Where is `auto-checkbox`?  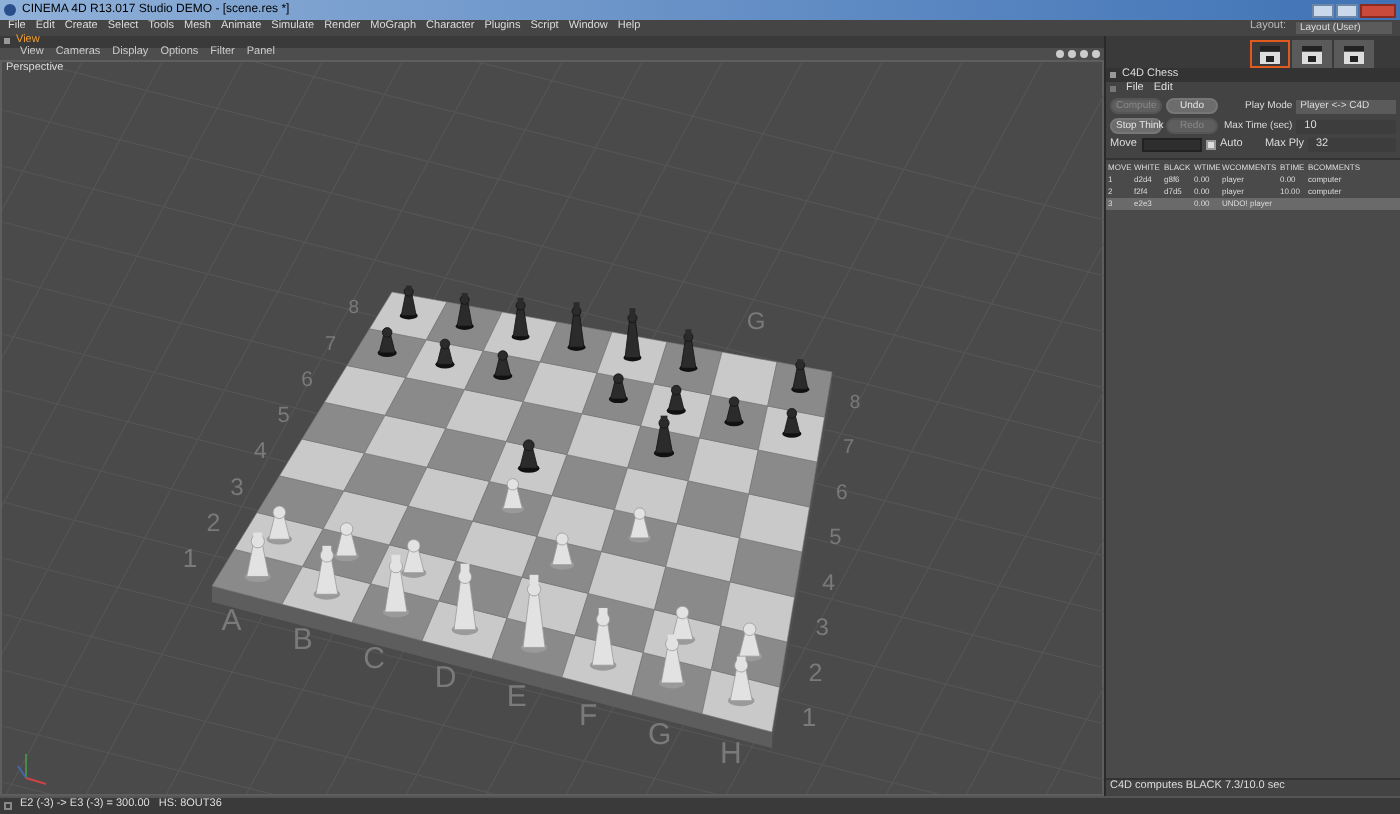 auto-checkbox is located at coordinates (1211, 145).